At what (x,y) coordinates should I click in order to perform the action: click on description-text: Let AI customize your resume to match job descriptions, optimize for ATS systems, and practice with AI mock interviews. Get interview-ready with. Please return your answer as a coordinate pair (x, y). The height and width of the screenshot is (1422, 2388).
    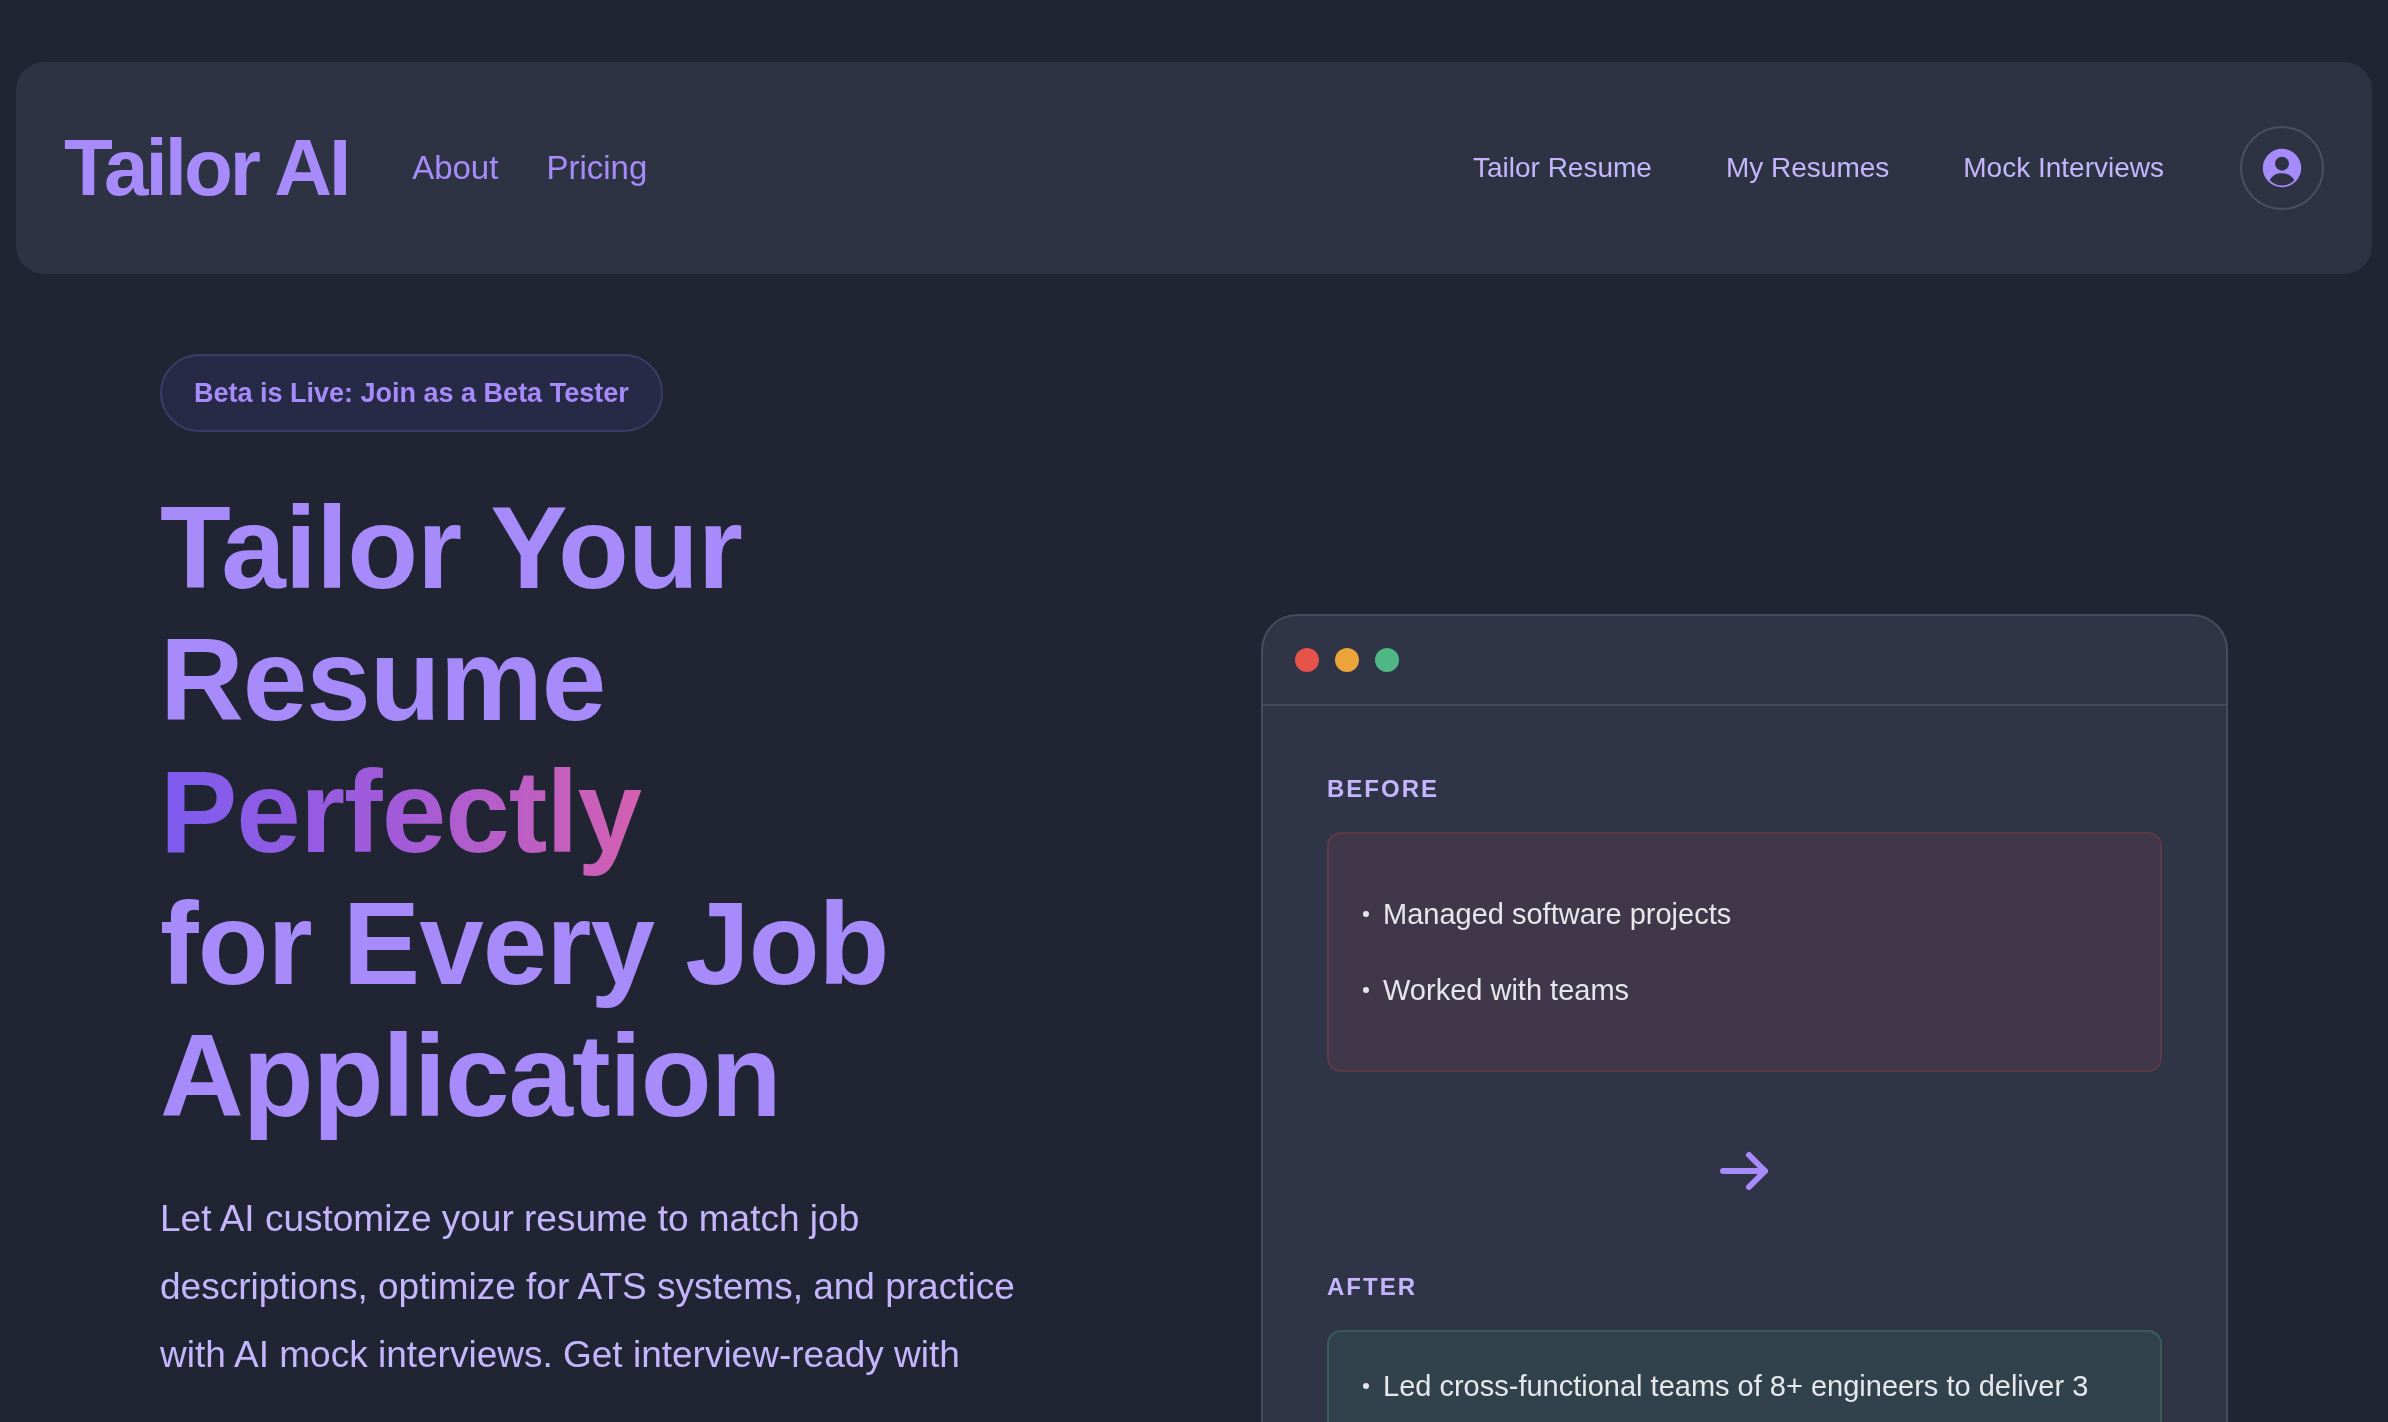
    Looking at the image, I should click on (588, 1287).